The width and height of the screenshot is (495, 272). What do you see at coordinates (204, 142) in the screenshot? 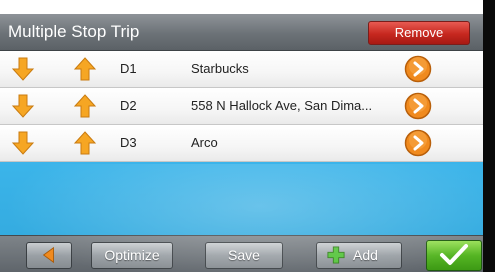
I see `stop-name: Arco` at bounding box center [204, 142].